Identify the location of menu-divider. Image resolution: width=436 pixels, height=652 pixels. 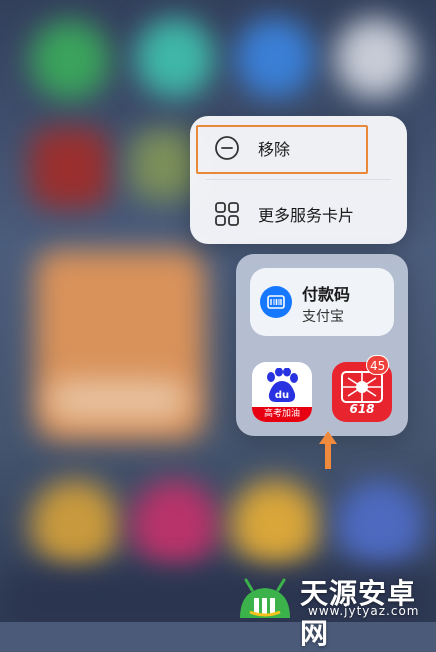
(298, 179).